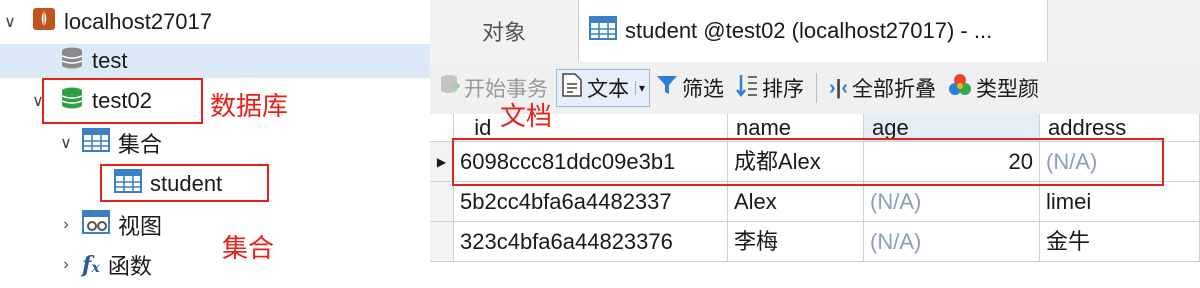 This screenshot has width=1200, height=288. Describe the element at coordinates (591, 202) in the screenshot. I see `cell-id: 5b2cc4bfa6a4482337` at that location.